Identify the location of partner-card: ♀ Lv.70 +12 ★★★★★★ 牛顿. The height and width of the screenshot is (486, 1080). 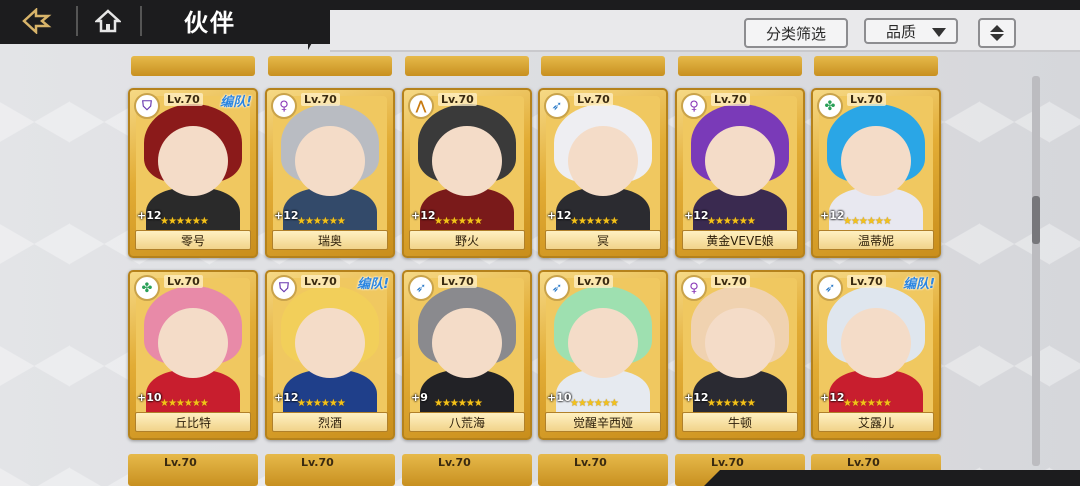
(740, 355).